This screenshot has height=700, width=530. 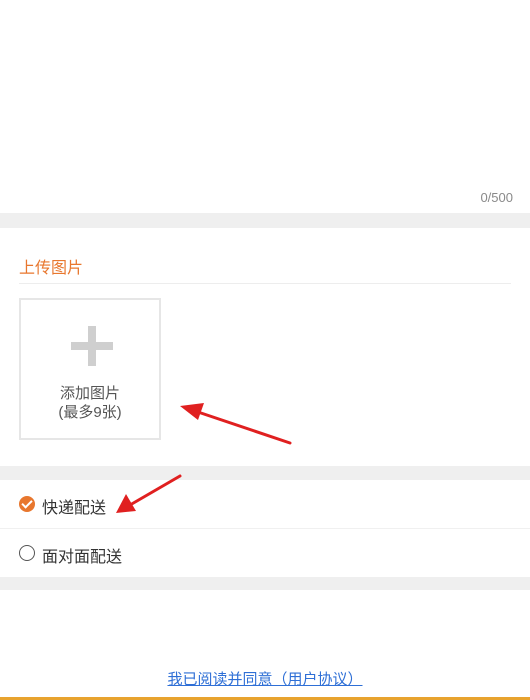 What do you see at coordinates (89, 393) in the screenshot?
I see `add-image-label: 添加图片` at bounding box center [89, 393].